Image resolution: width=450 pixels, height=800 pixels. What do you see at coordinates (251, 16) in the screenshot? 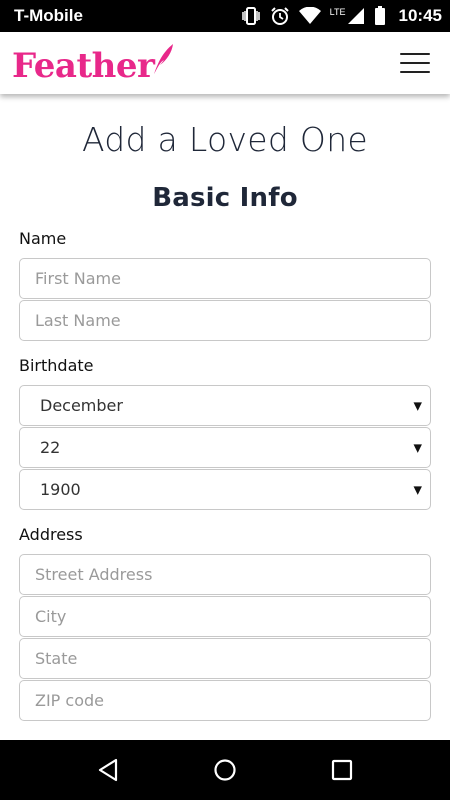
I see `vibrate-icon` at bounding box center [251, 16].